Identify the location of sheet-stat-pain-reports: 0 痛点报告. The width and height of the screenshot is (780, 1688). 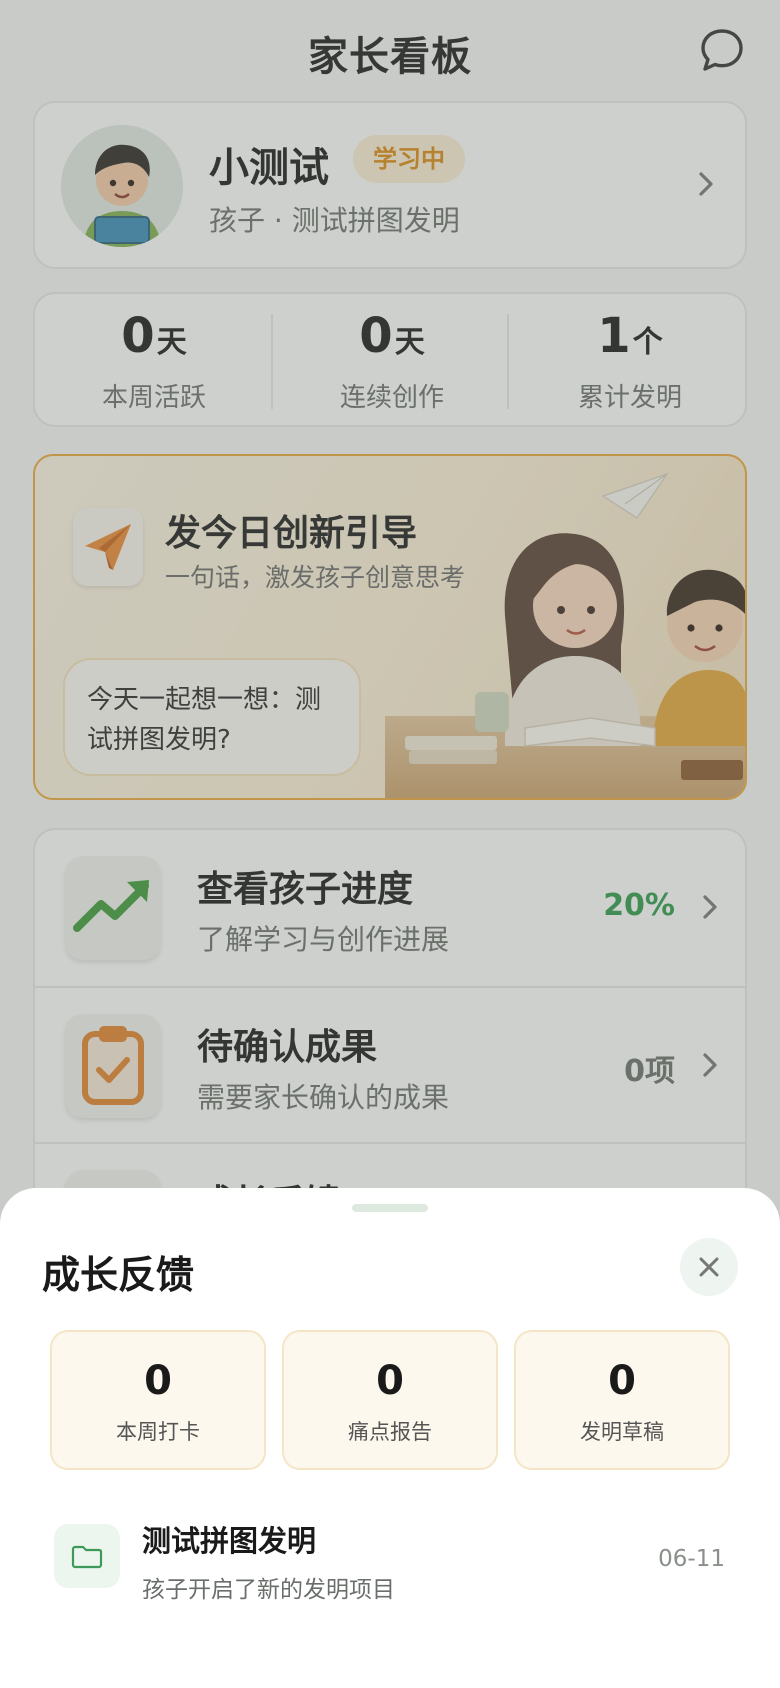
(390, 1400).